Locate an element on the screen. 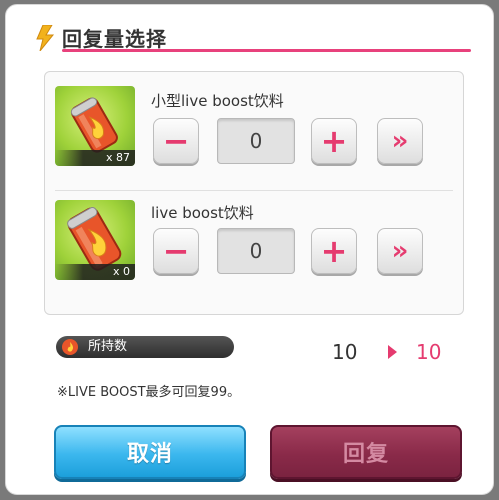  item-thumbnail-drink: x 0 is located at coordinates (95, 240).